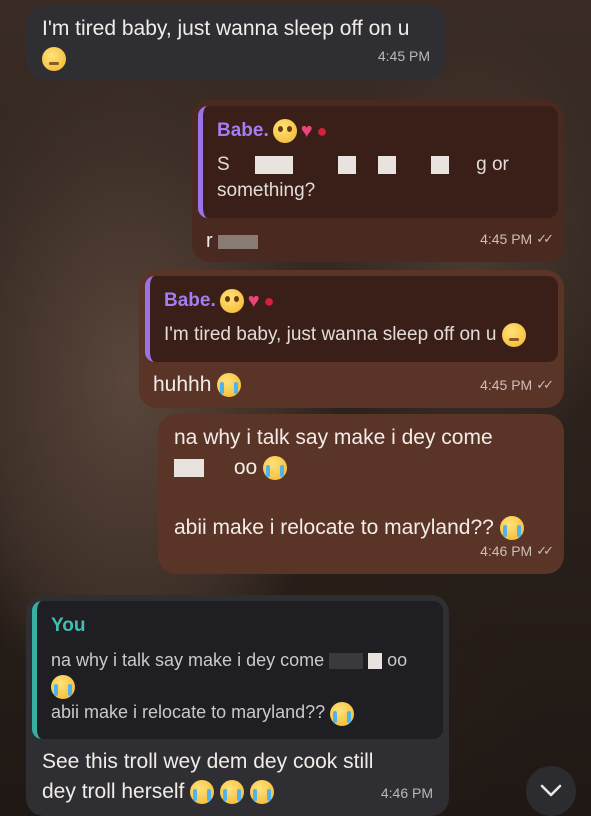 The width and height of the screenshot is (591, 816). I want to click on chevron-down-icon, so click(551, 790).